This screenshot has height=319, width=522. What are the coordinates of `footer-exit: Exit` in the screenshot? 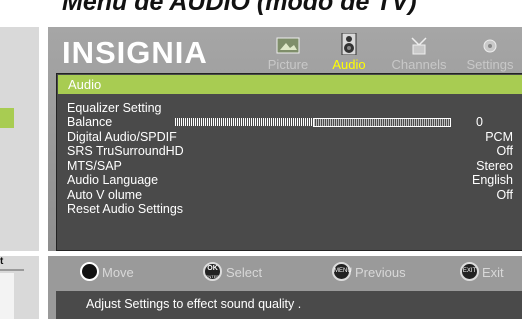 It's located at (493, 272).